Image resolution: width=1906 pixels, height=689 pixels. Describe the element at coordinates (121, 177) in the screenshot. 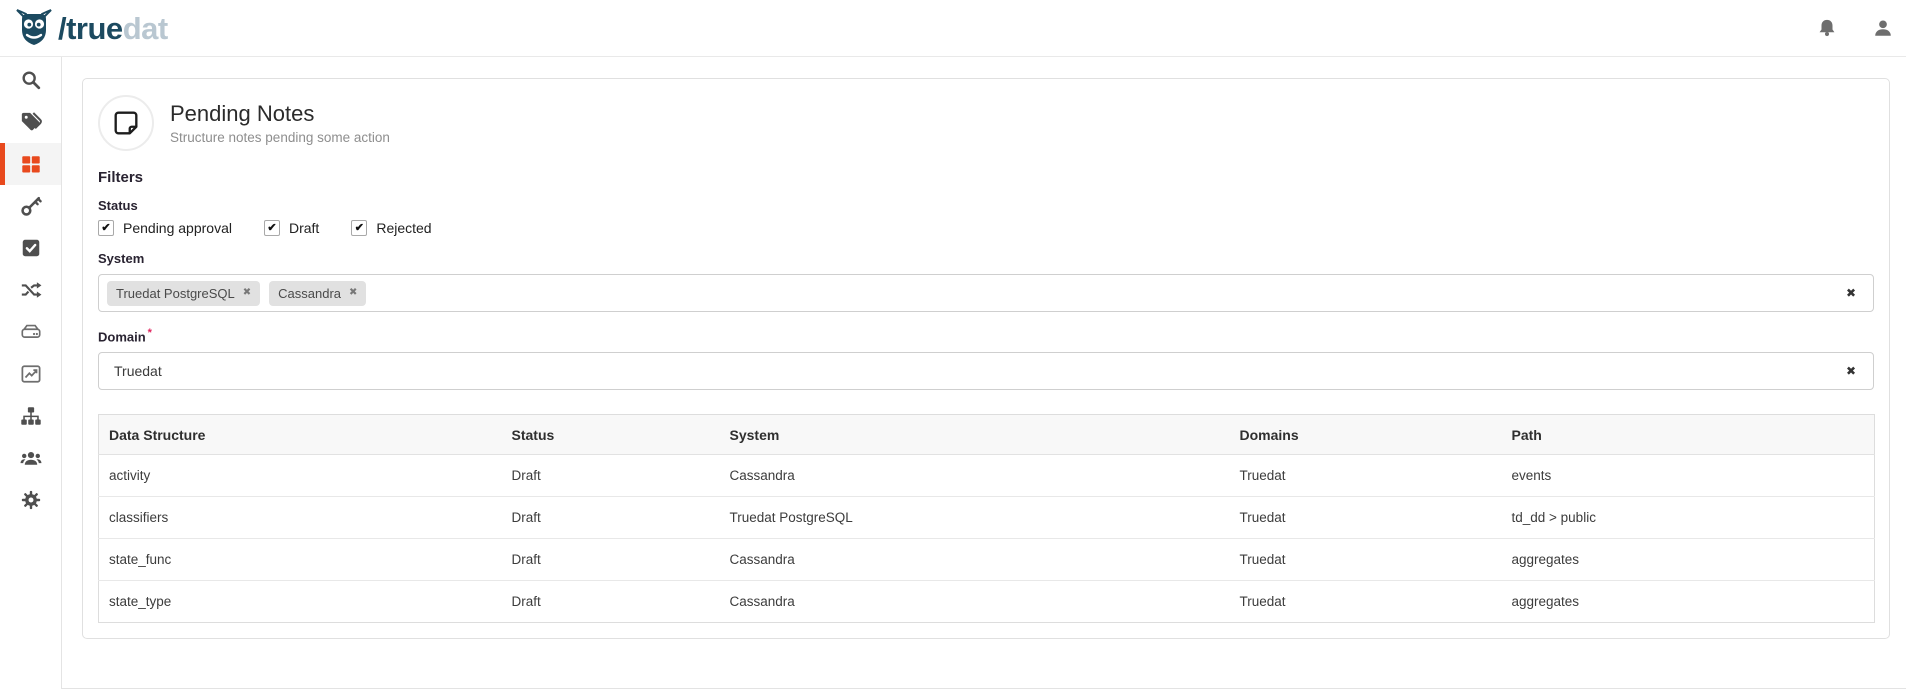

I see `filters-heading: Filters` at that location.